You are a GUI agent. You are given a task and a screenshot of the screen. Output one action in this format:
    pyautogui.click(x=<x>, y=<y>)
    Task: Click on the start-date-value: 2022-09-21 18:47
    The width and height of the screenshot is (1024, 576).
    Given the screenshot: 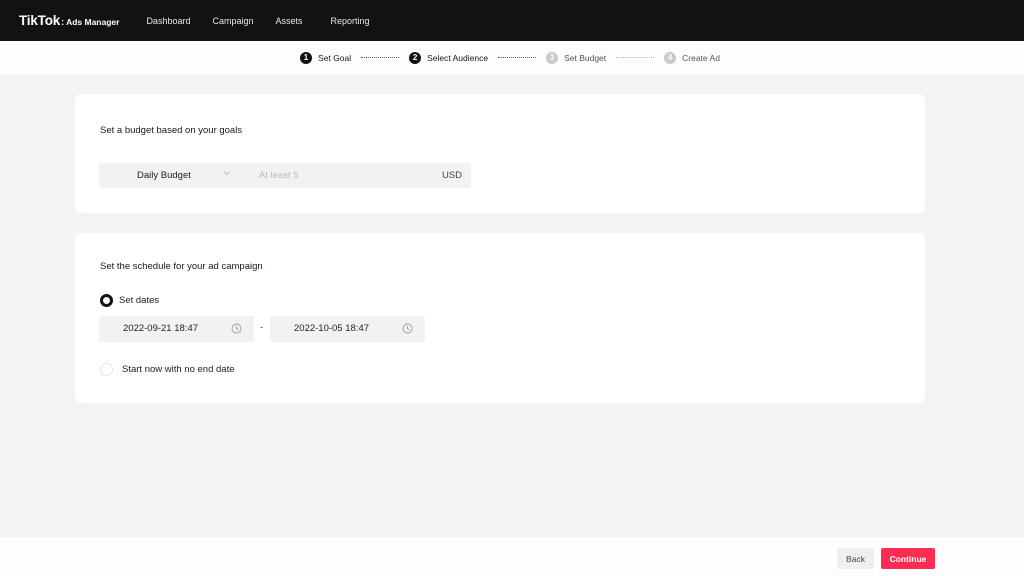 What is the action you would take?
    pyautogui.click(x=161, y=328)
    